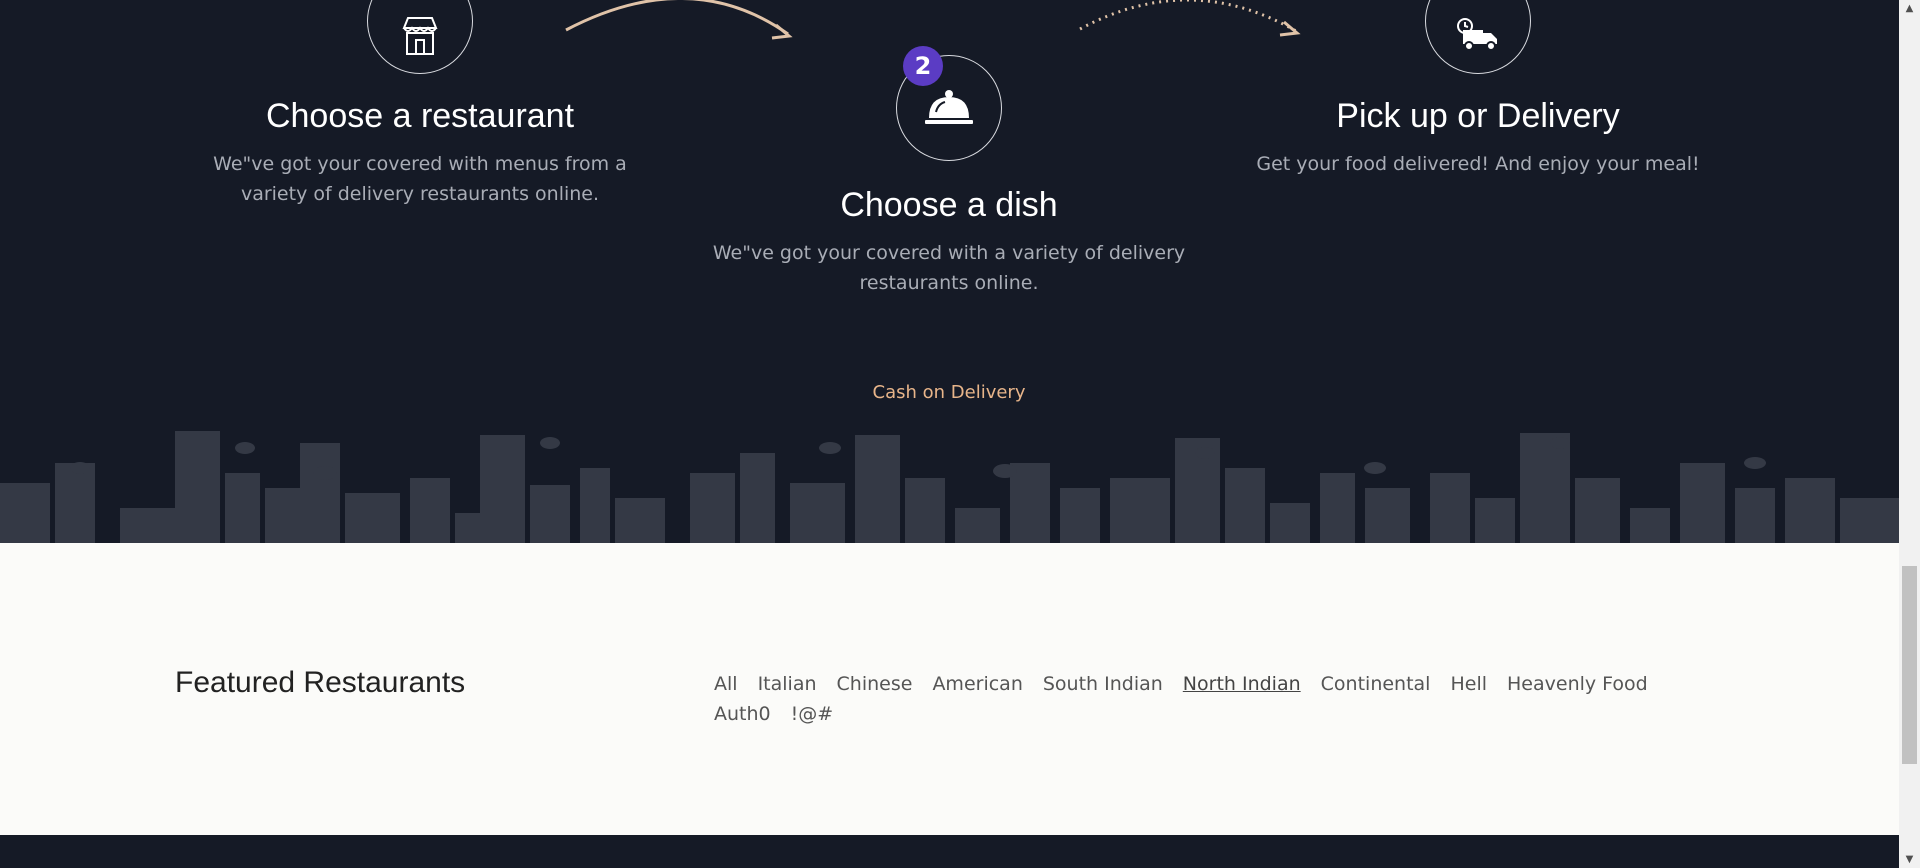  I want to click on page-scrollbar: ▲ ▼, so click(1909, 434).